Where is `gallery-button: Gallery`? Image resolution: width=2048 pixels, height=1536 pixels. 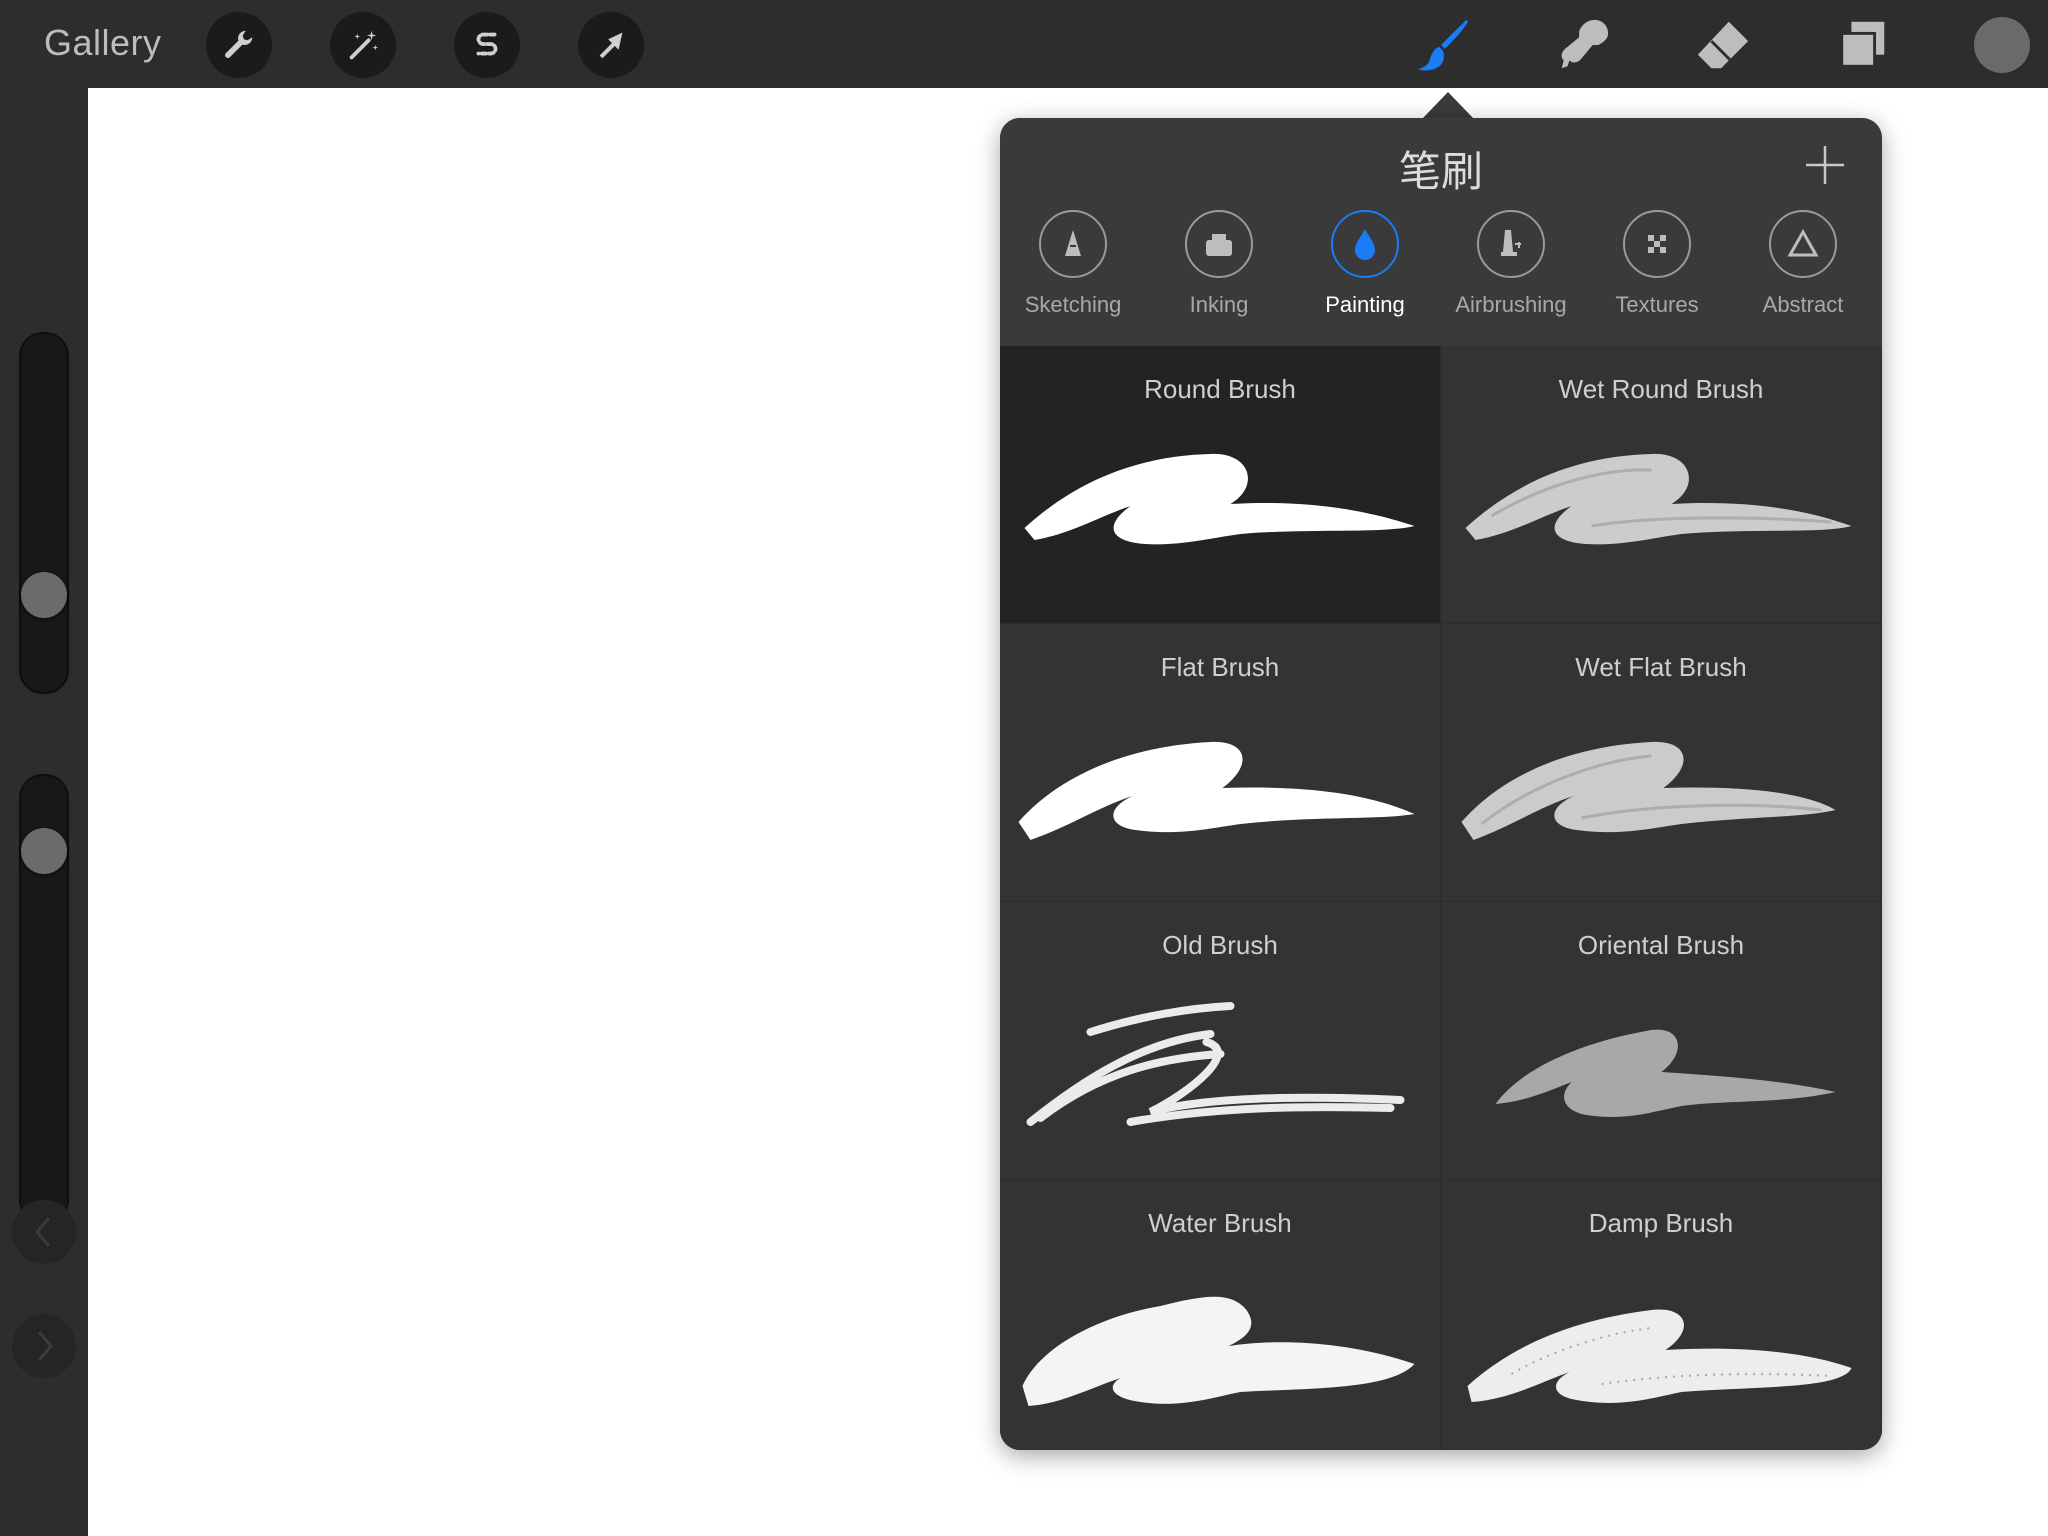
gallery-button: Gallery is located at coordinates (103, 43).